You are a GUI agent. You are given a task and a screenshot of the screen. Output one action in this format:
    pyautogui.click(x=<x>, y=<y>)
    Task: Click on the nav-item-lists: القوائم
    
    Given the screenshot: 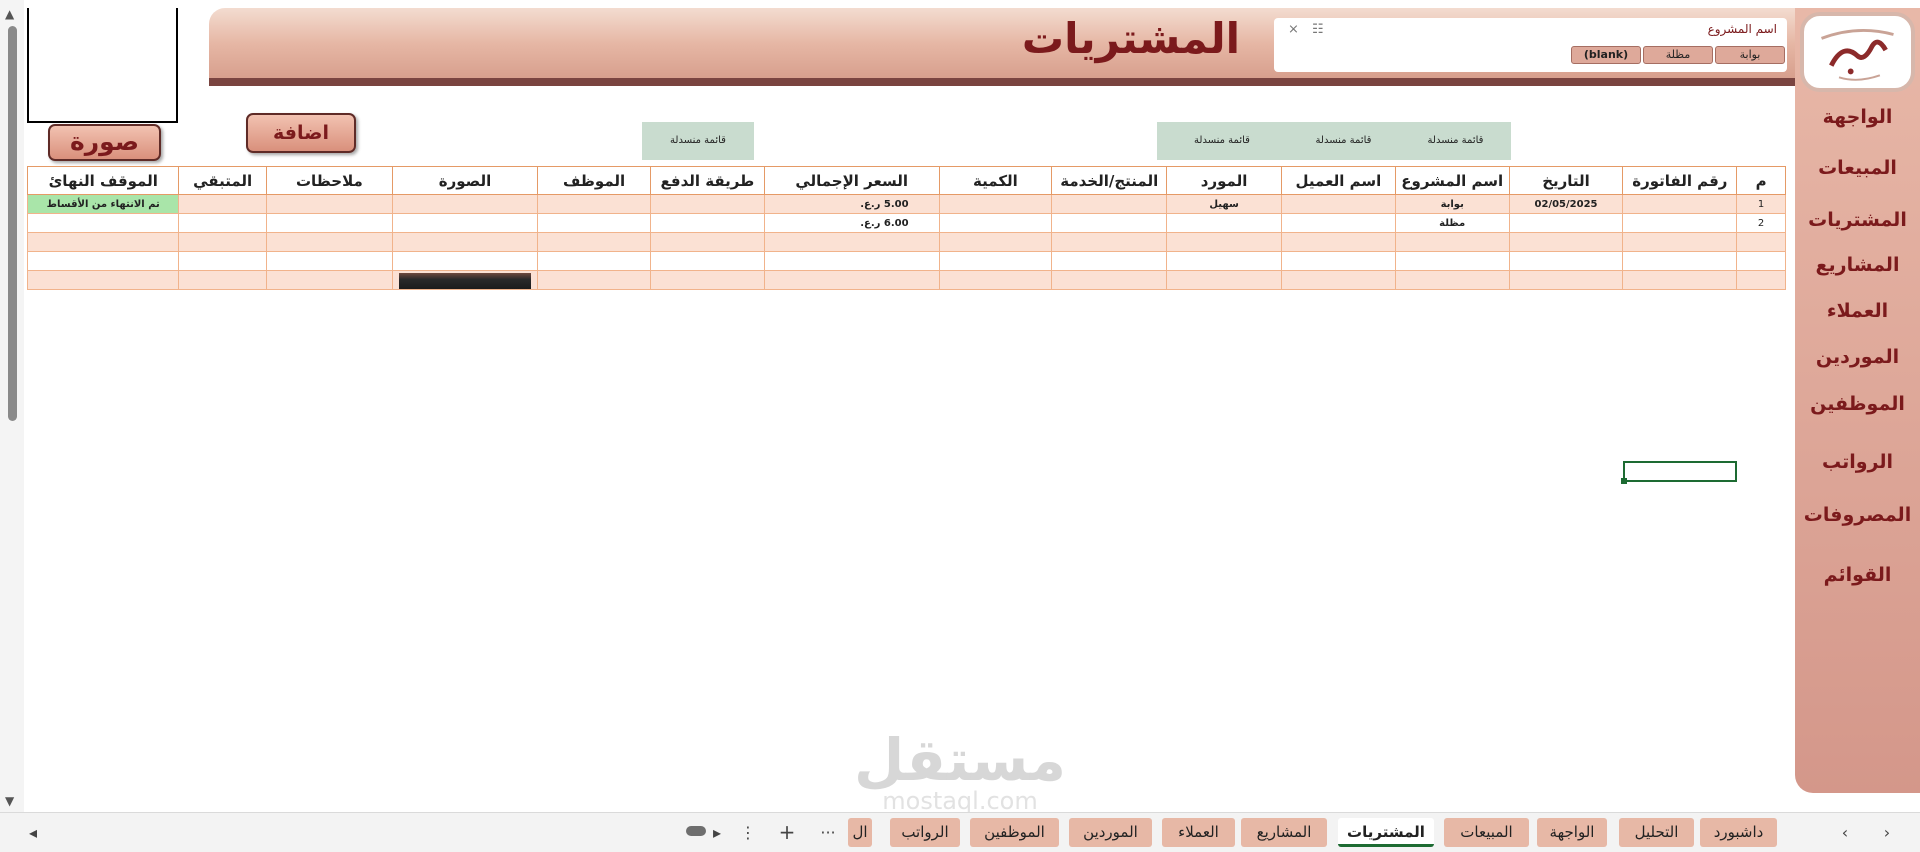 What is the action you would take?
    pyautogui.click(x=1857, y=575)
    